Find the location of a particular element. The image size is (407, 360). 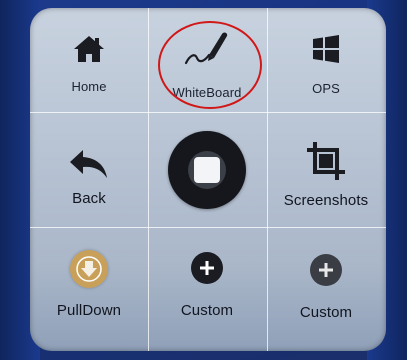

menu-item-label: Screenshots is located at coordinates (326, 200).